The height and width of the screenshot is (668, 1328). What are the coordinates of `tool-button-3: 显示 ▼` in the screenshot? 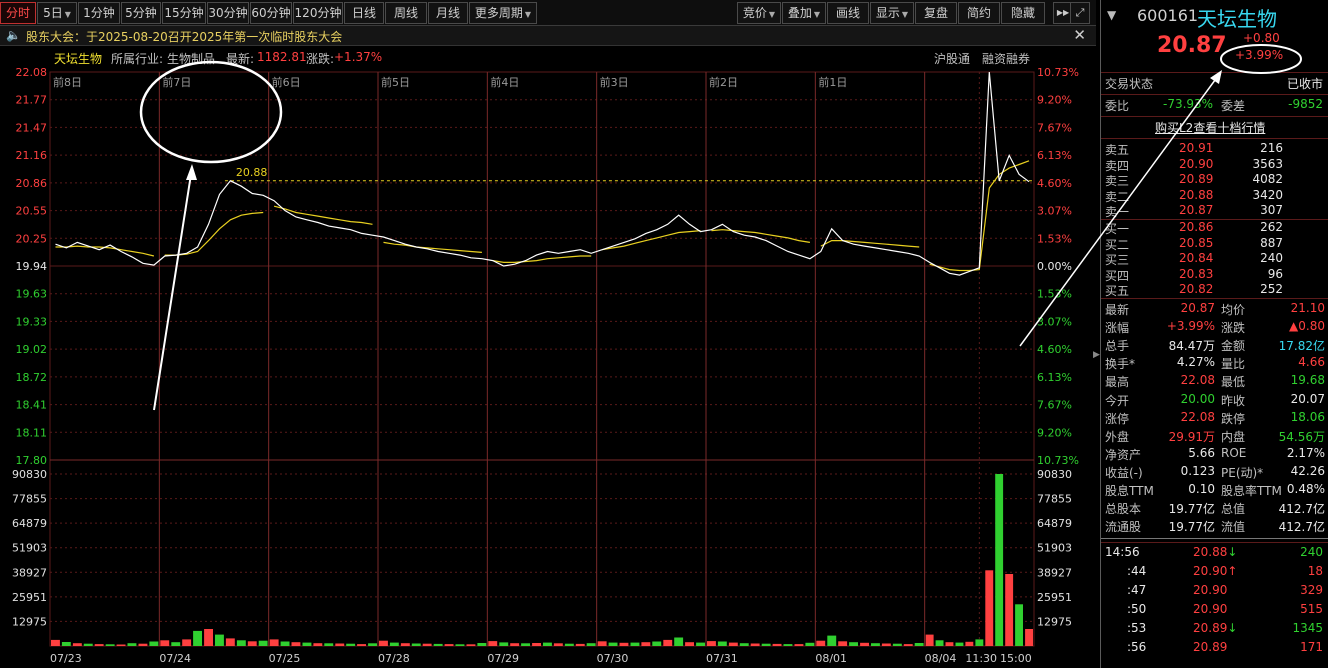 It's located at (892, 13).